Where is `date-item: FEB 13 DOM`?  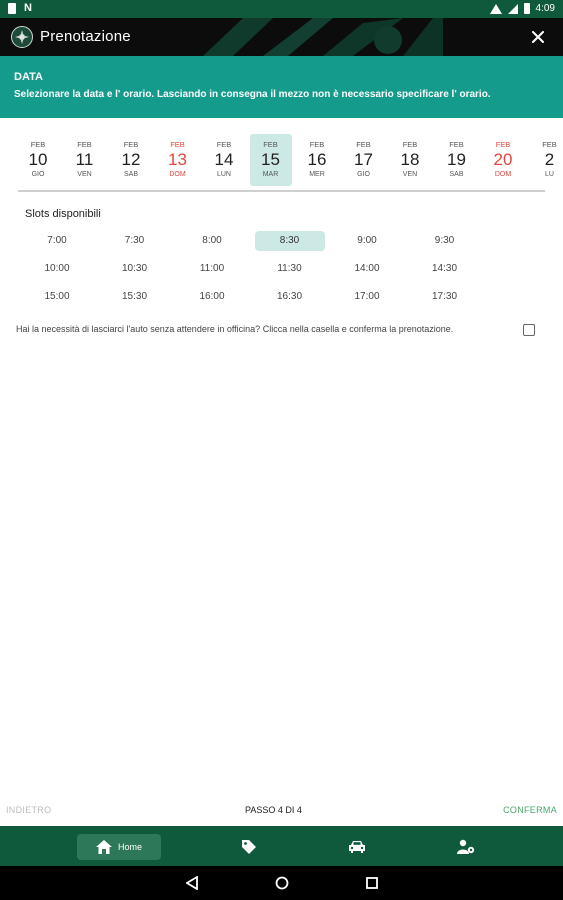 date-item: FEB 13 DOM is located at coordinates (178, 160).